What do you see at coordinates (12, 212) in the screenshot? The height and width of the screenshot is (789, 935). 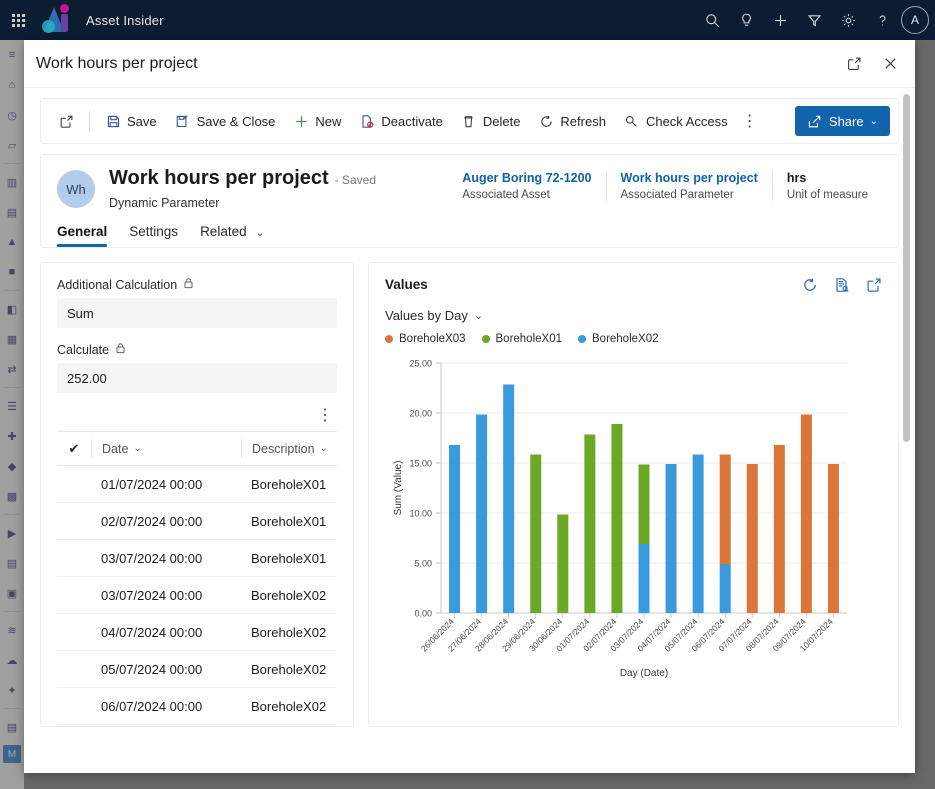 I see `assets-icon: ▤` at bounding box center [12, 212].